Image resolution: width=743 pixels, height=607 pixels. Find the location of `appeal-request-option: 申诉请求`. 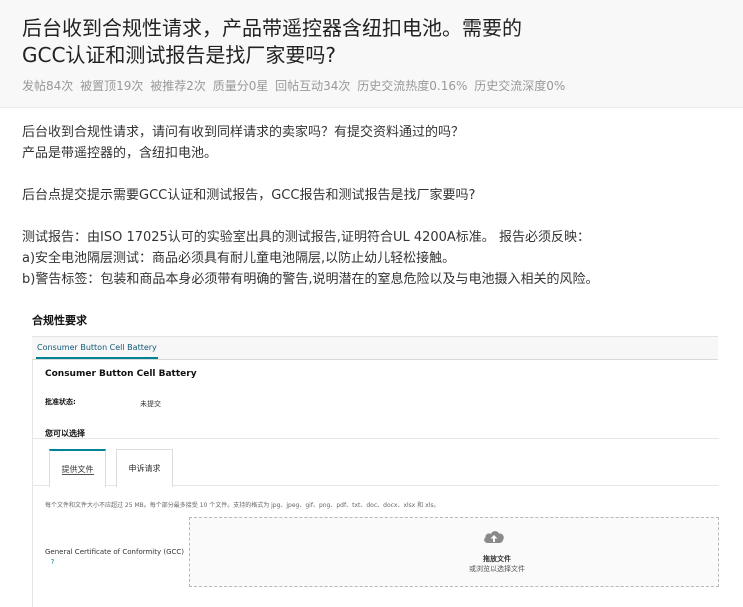

appeal-request-option: 申诉请求 is located at coordinates (144, 468).